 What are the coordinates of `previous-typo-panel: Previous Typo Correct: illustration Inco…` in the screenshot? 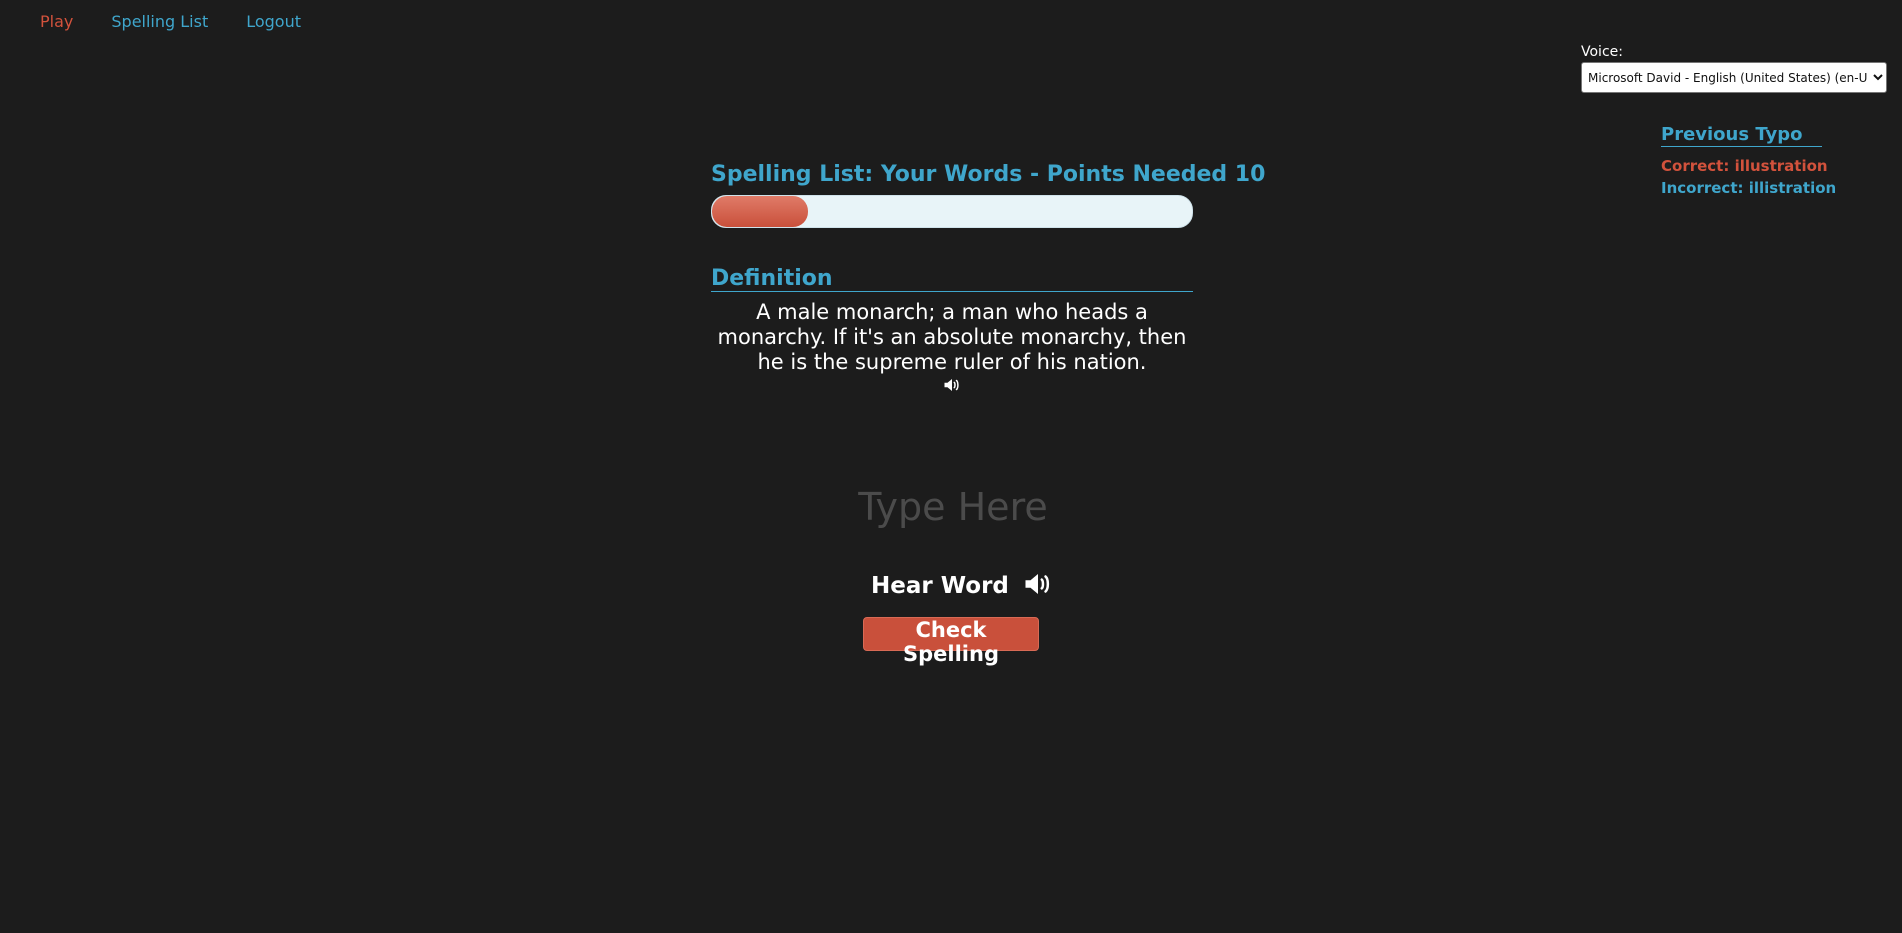 It's located at (1748, 160).